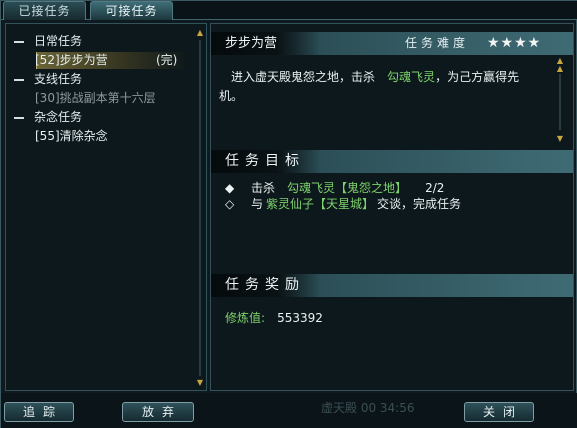 The width and height of the screenshot is (577, 428). What do you see at coordinates (289, 410) in the screenshot?
I see `button-bar: 虚天殿 00 34:56 追踪 放弃 关闭` at bounding box center [289, 410].